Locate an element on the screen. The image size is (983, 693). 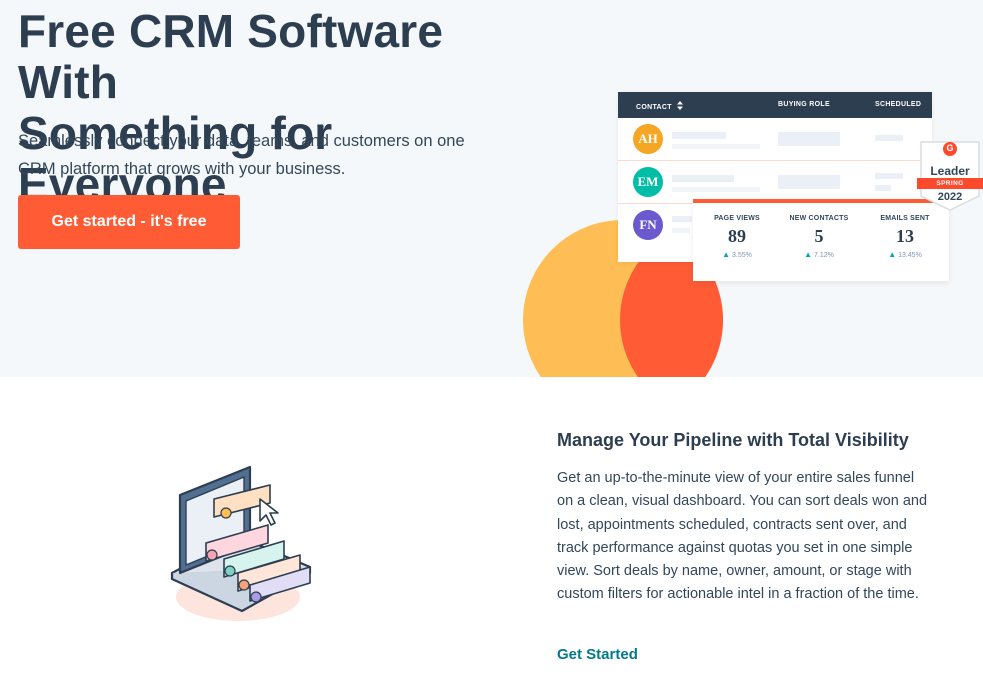
stat-value: 5 is located at coordinates (819, 236).